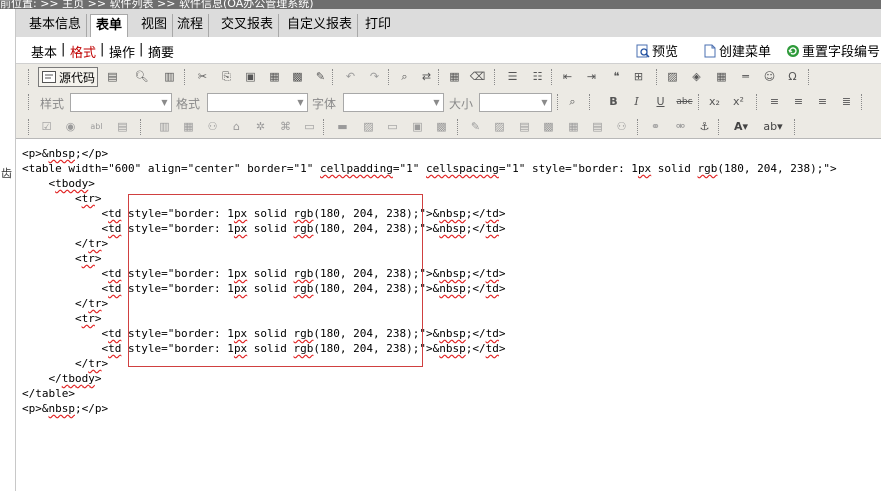  I want to click on undo-icon: ↶, so click(350, 76).